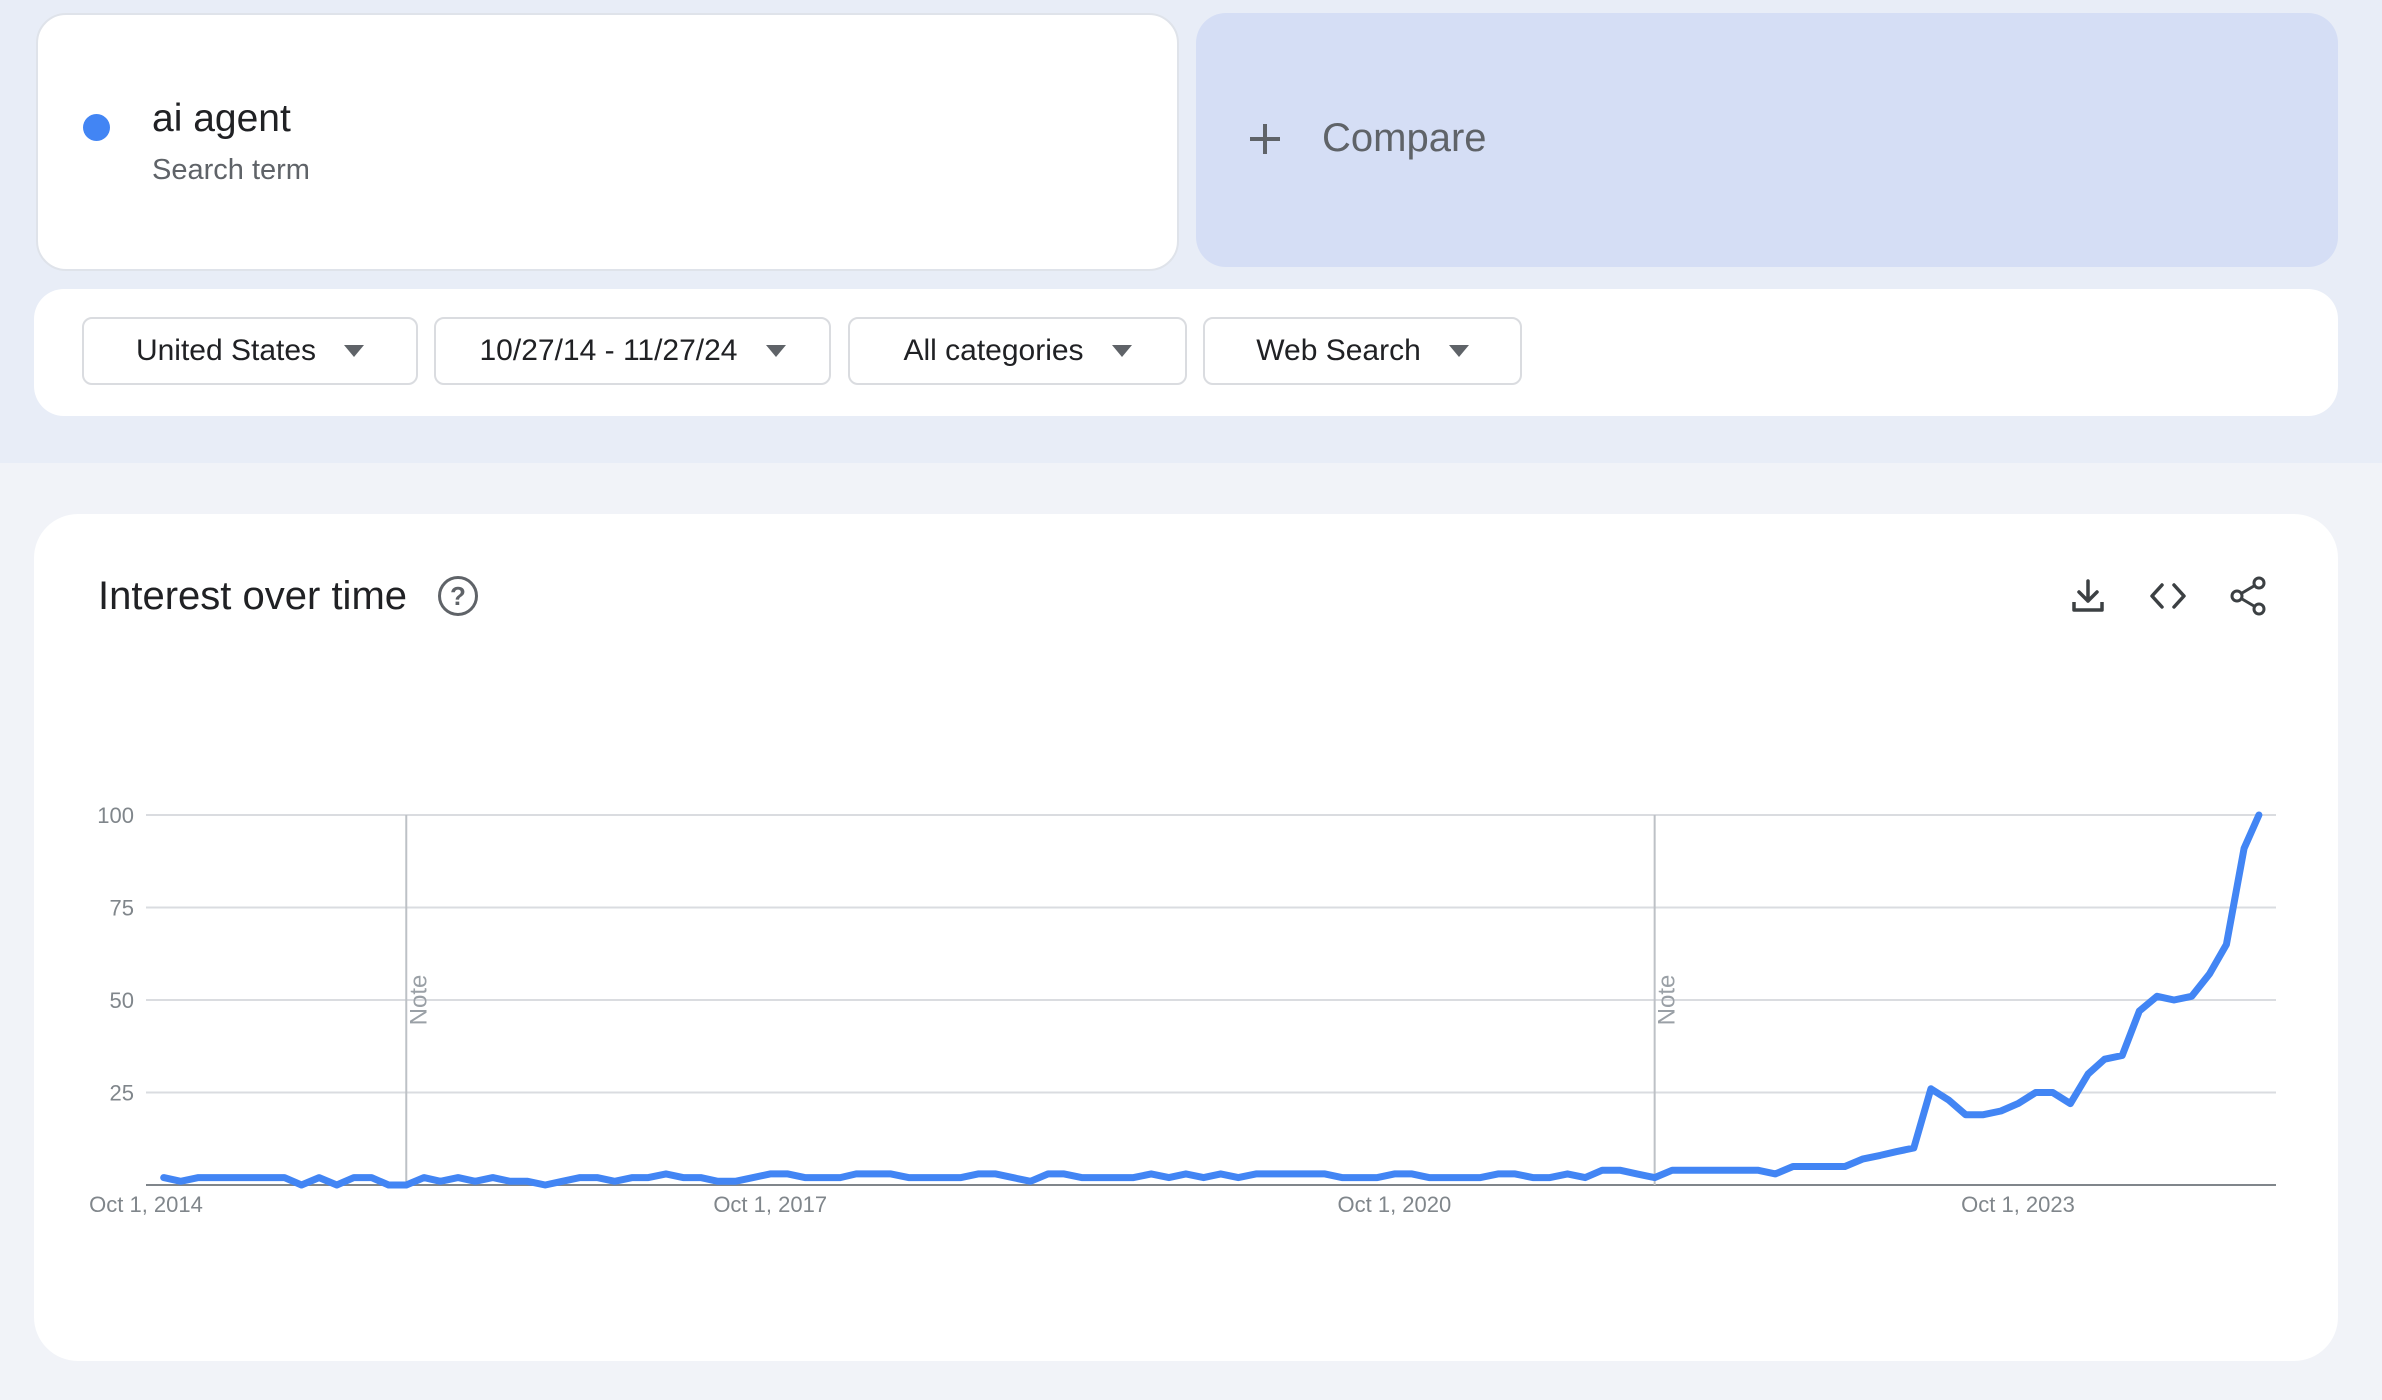 This screenshot has height=1400, width=2382. Describe the element at coordinates (115, 815) in the screenshot. I see `y-tick-label: 100` at that location.